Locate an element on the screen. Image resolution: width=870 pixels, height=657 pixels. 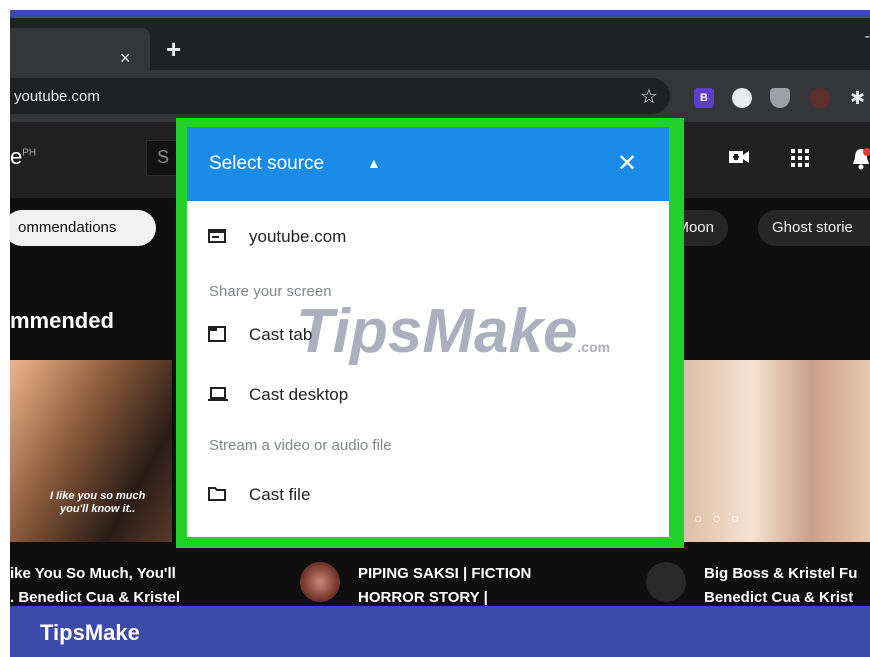
extension-b-icon: B is located at coordinates (704, 98).